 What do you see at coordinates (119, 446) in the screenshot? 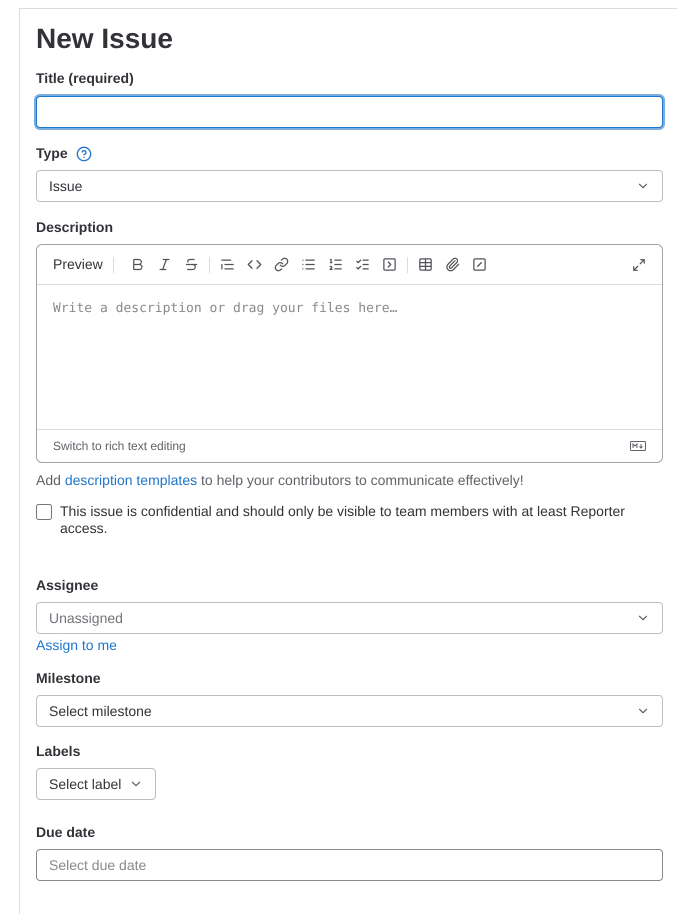
I see `rich-text-toggle: Switch to rich text editing` at bounding box center [119, 446].